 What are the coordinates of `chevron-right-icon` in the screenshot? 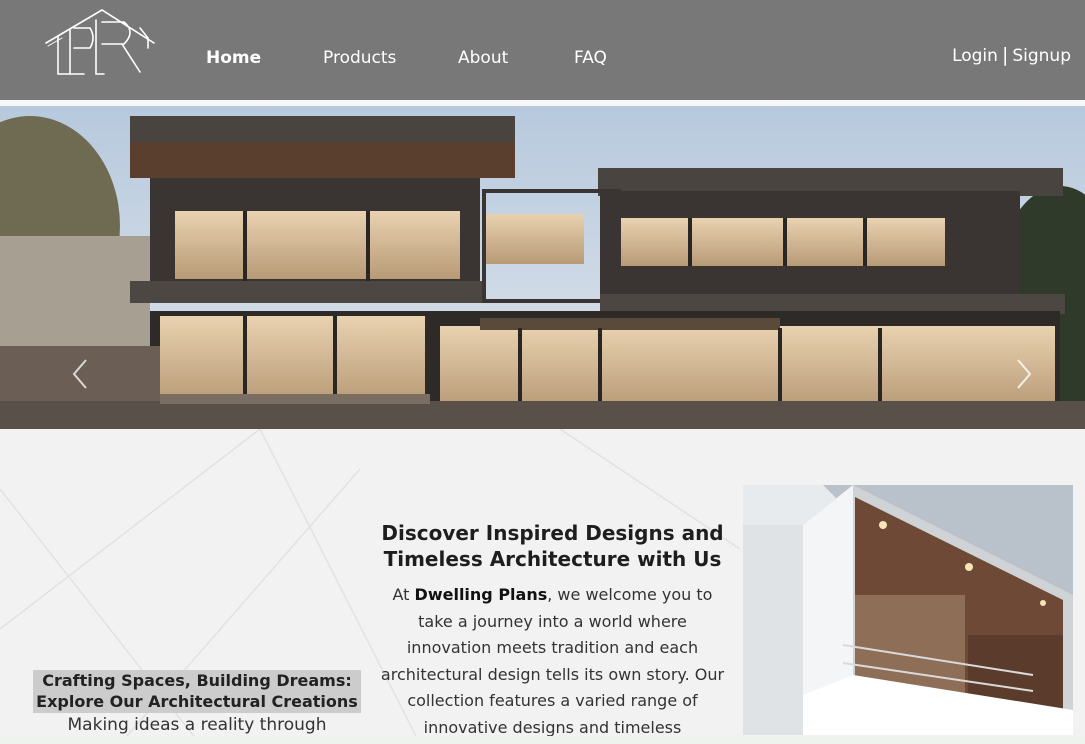 It's located at (1024, 374).